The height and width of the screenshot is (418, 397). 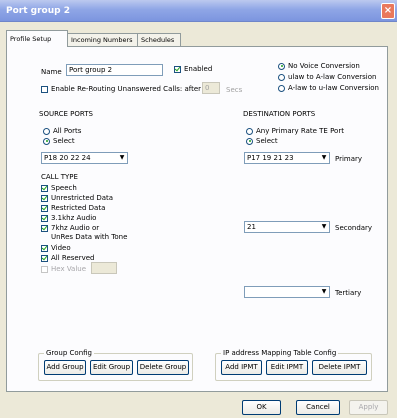 I want to click on checkbox-label: Video, so click(x=61, y=248).